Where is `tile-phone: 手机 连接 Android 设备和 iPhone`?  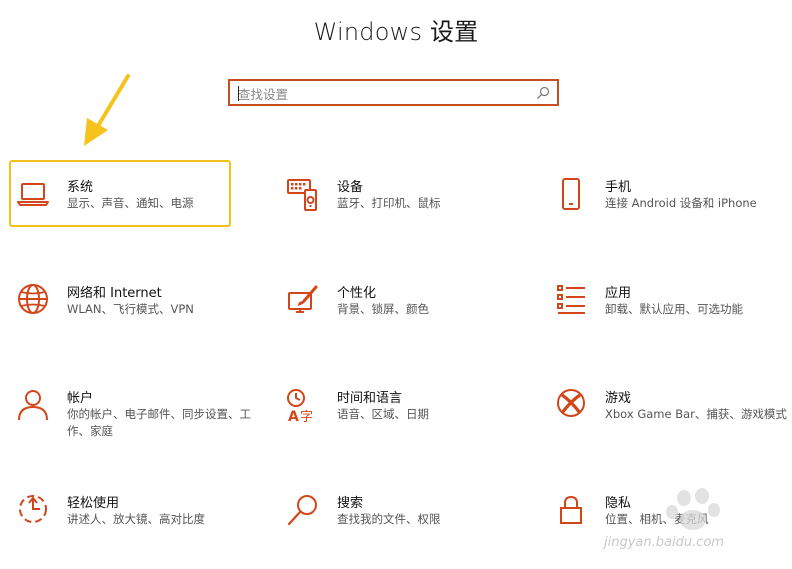 tile-phone: 手机 连接 Android 设备和 iPhone is located at coordinates (671, 206).